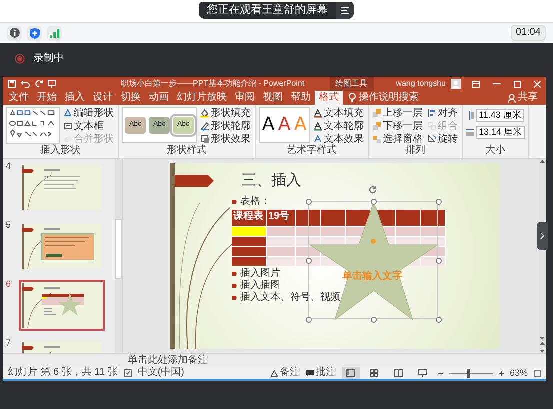  Describe the element at coordinates (501, 132) in the screenshot. I see `size-field: 13.14 厘米` at that location.